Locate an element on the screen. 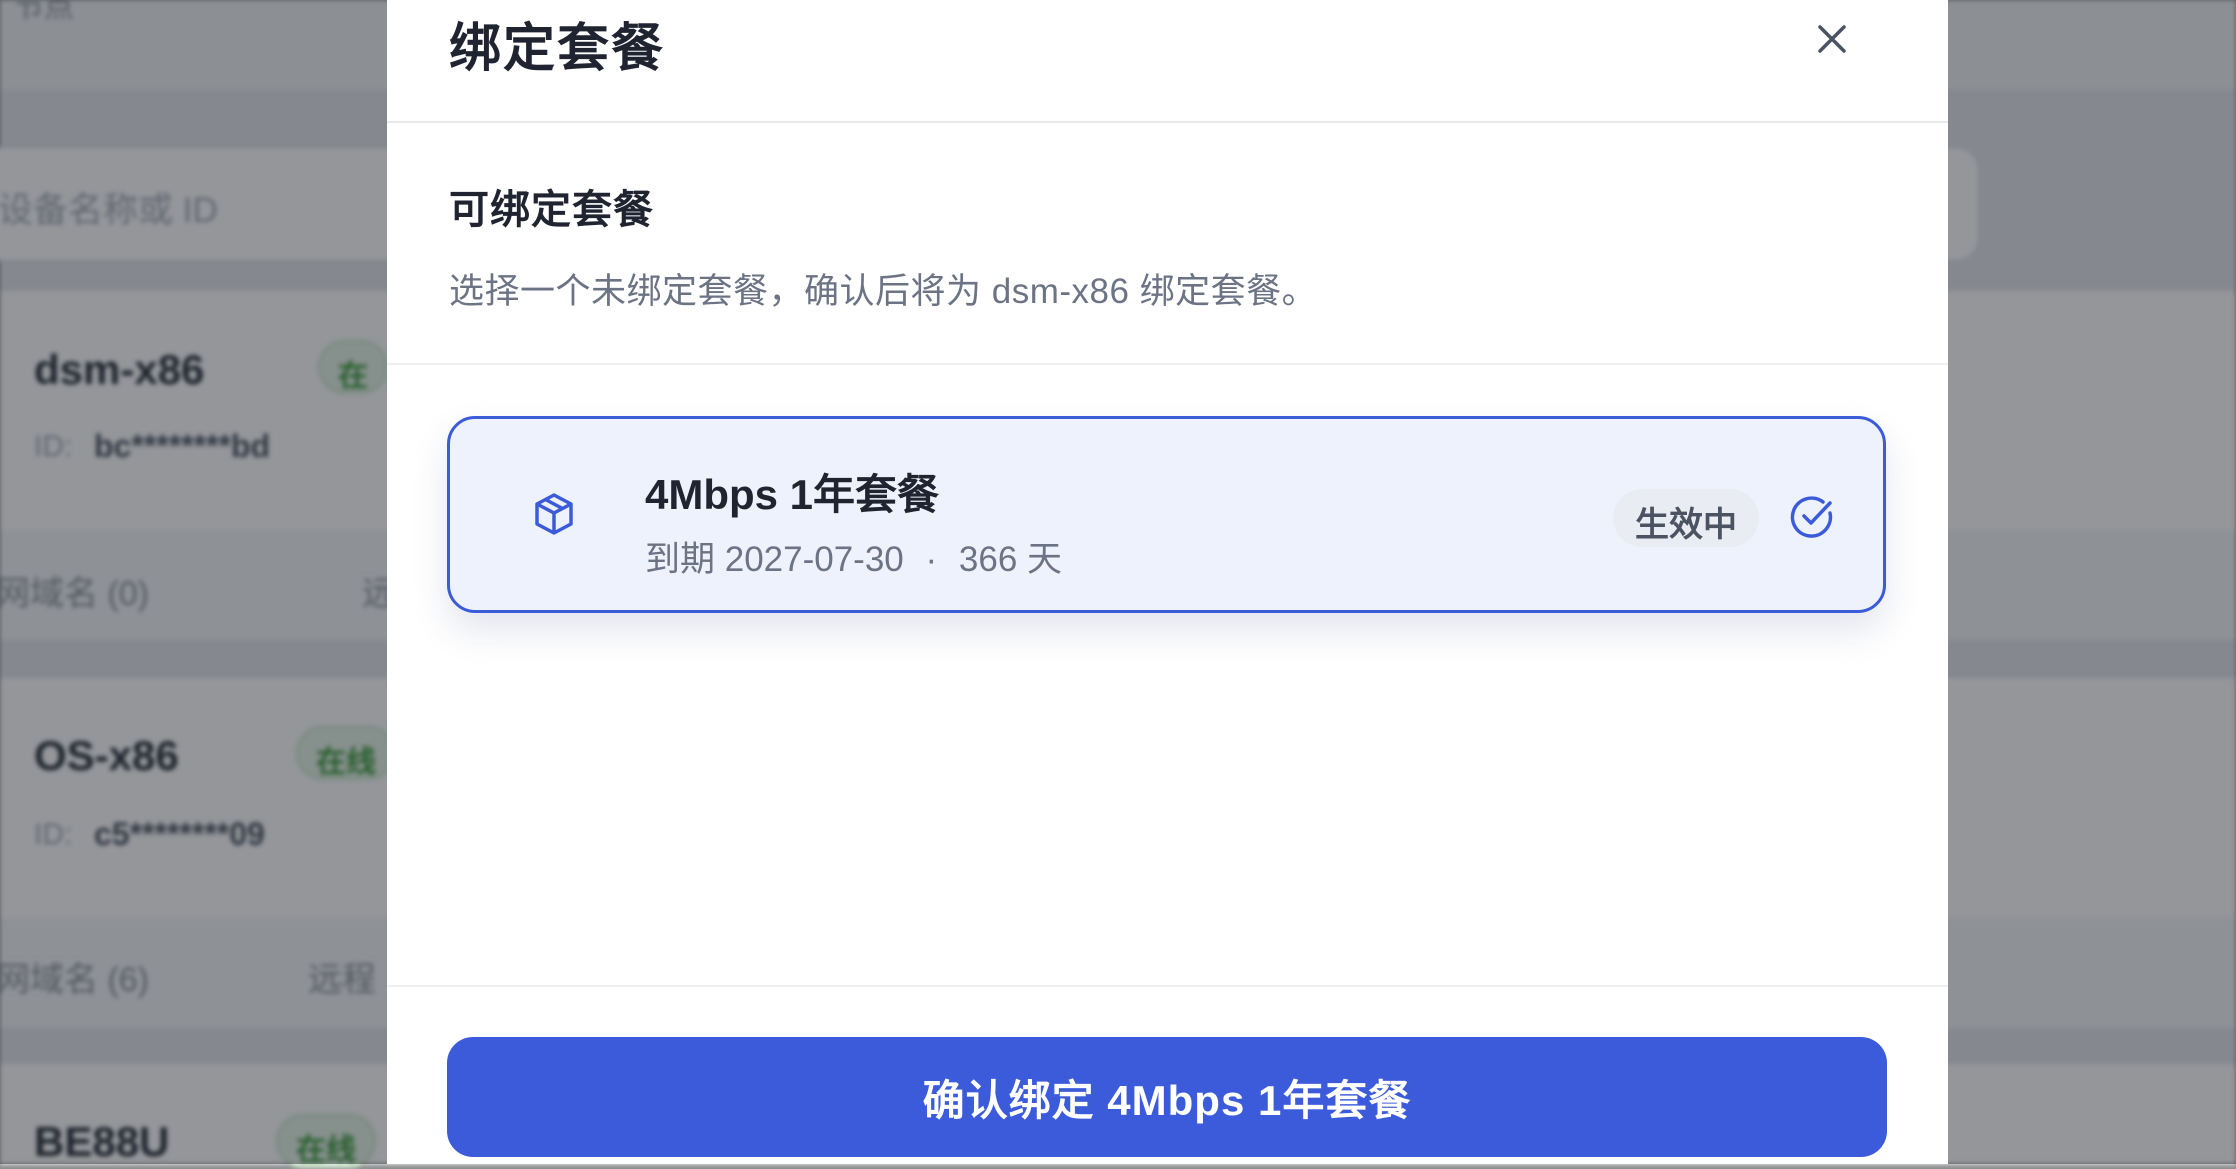 The width and height of the screenshot is (2236, 1169). plans-section-header: 可绑定套餐 选择一个未绑定套餐，确认后将为 dsm-x86 绑定套餐。 is located at coordinates (1167, 245).